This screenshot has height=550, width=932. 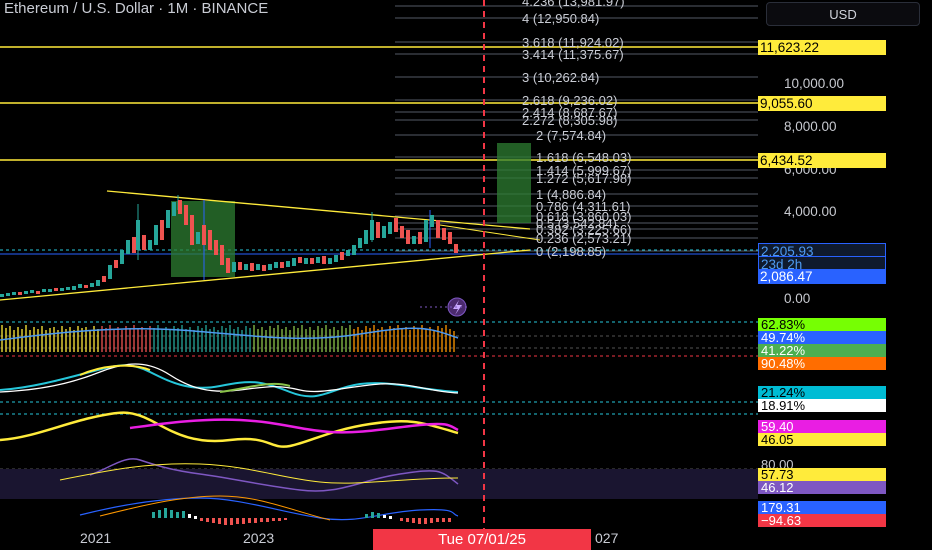 What do you see at coordinates (136, 8) in the screenshot?
I see `chart-title: Ethereum / U.S. Dollar · 1M · BINANCE` at bounding box center [136, 8].